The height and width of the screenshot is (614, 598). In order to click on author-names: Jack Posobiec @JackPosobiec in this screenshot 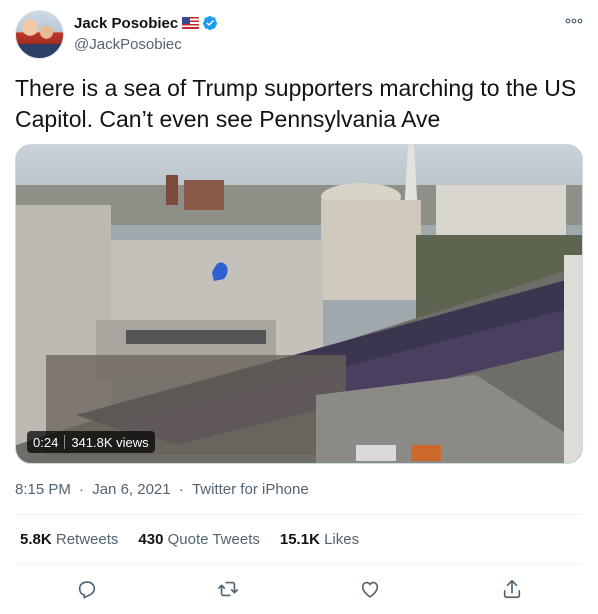, I will do `click(146, 33)`.